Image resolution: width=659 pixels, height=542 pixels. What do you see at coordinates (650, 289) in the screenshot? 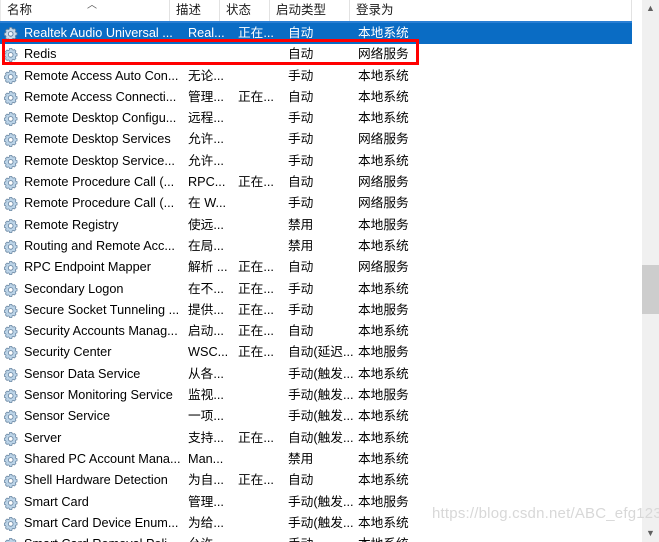
I see `scrollbar-thumb` at bounding box center [650, 289].